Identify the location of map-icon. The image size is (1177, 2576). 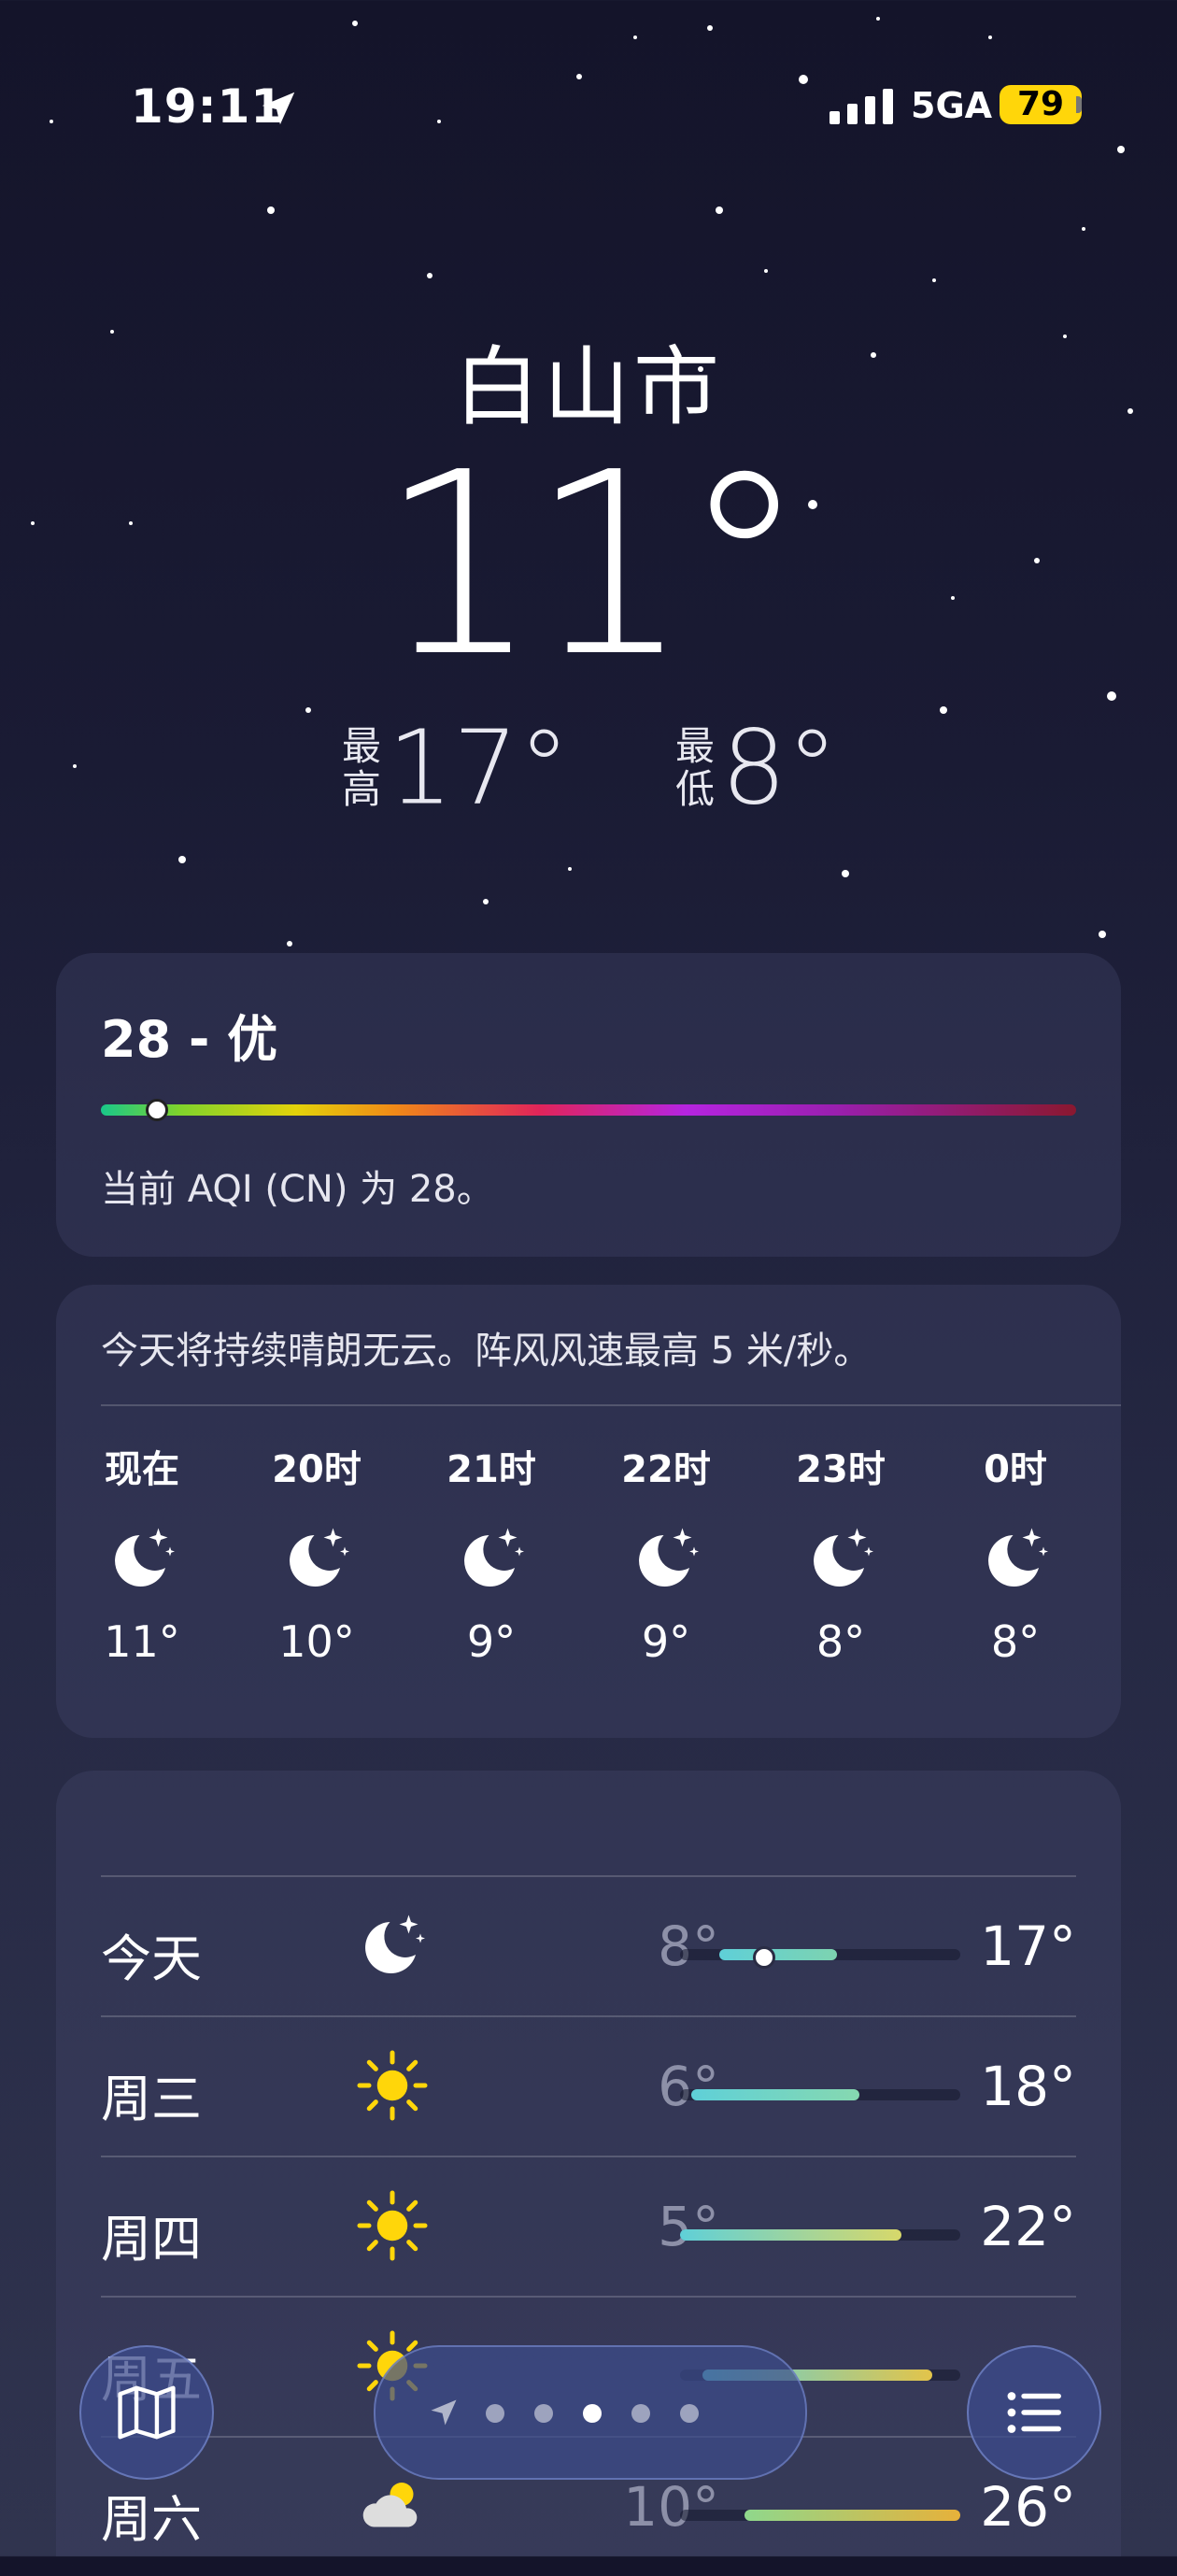
(147, 2413).